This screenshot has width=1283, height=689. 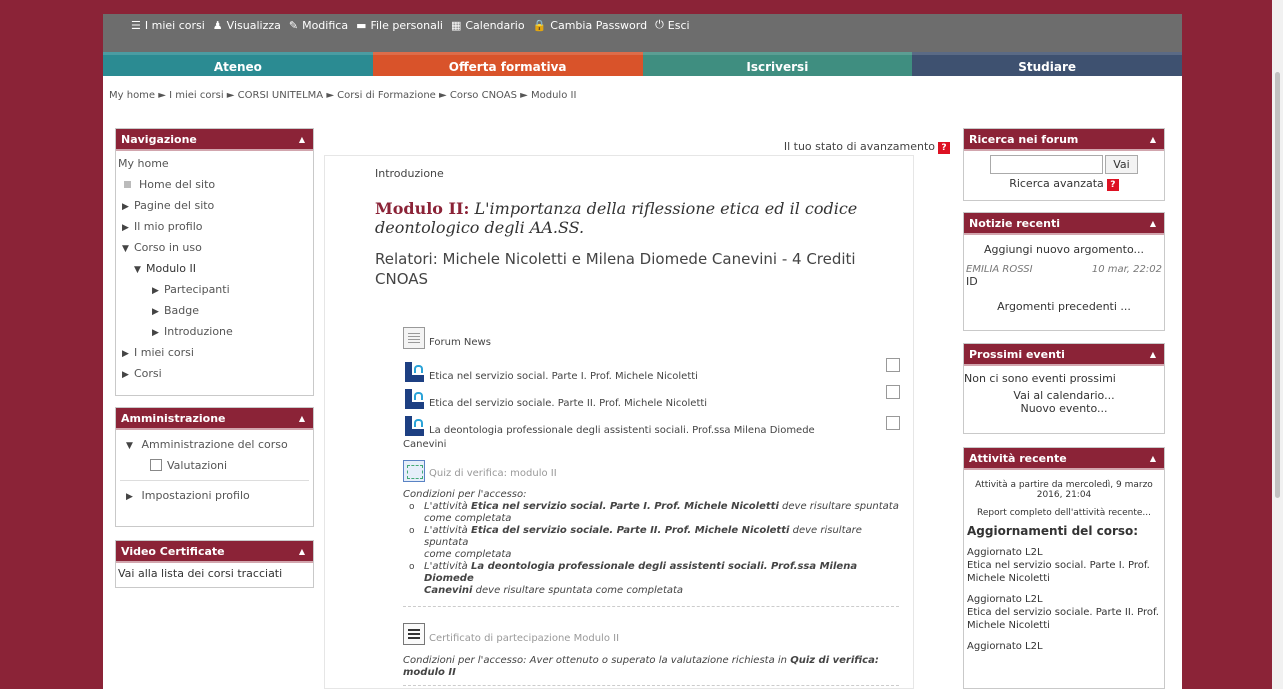 What do you see at coordinates (1277, 285) in the screenshot?
I see `scrollbar-thumb` at bounding box center [1277, 285].